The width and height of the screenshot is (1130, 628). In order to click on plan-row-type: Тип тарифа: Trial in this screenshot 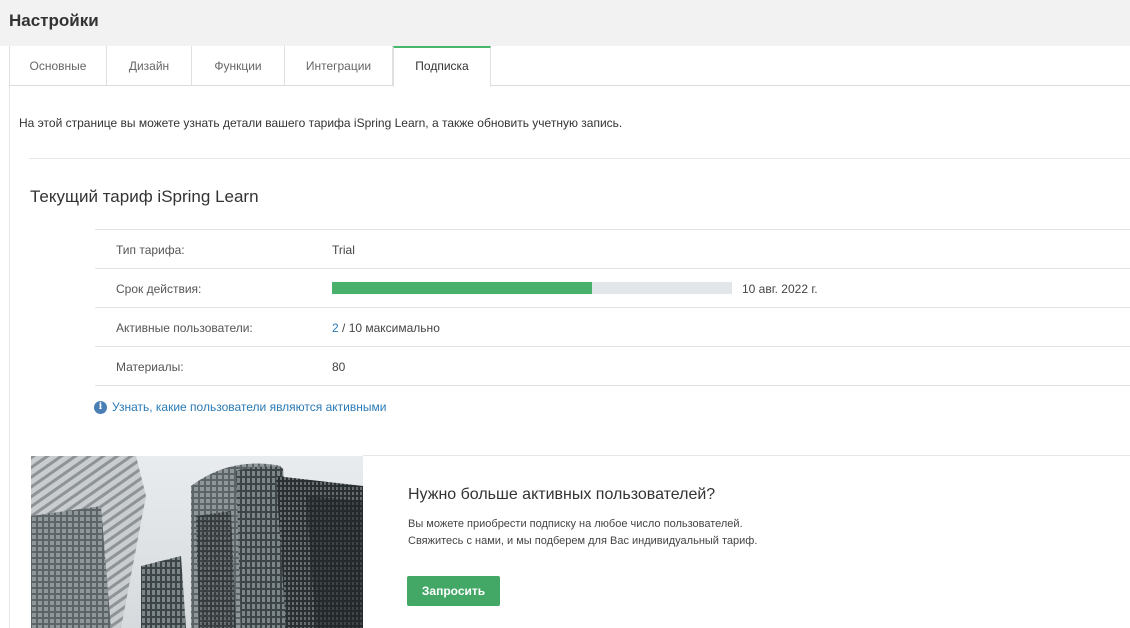, I will do `click(612, 249)`.